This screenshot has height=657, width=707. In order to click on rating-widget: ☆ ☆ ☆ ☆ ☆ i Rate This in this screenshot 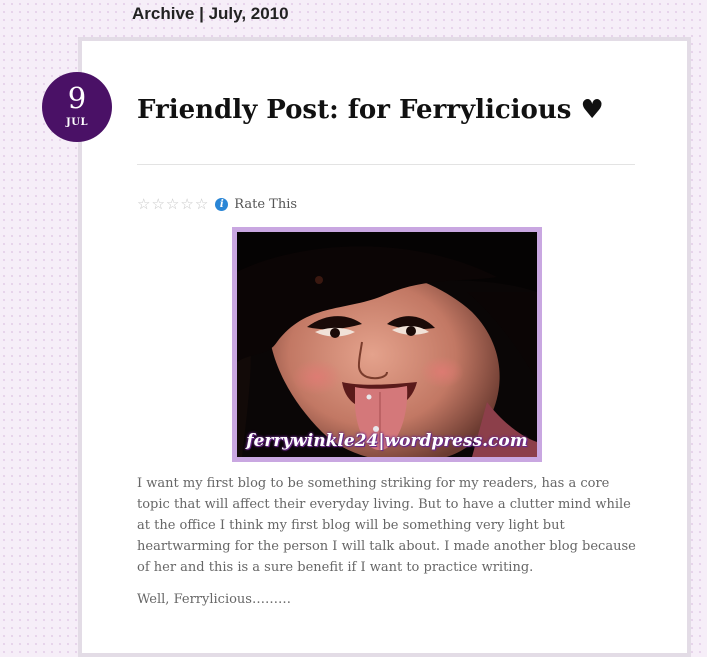, I will do `click(217, 204)`.